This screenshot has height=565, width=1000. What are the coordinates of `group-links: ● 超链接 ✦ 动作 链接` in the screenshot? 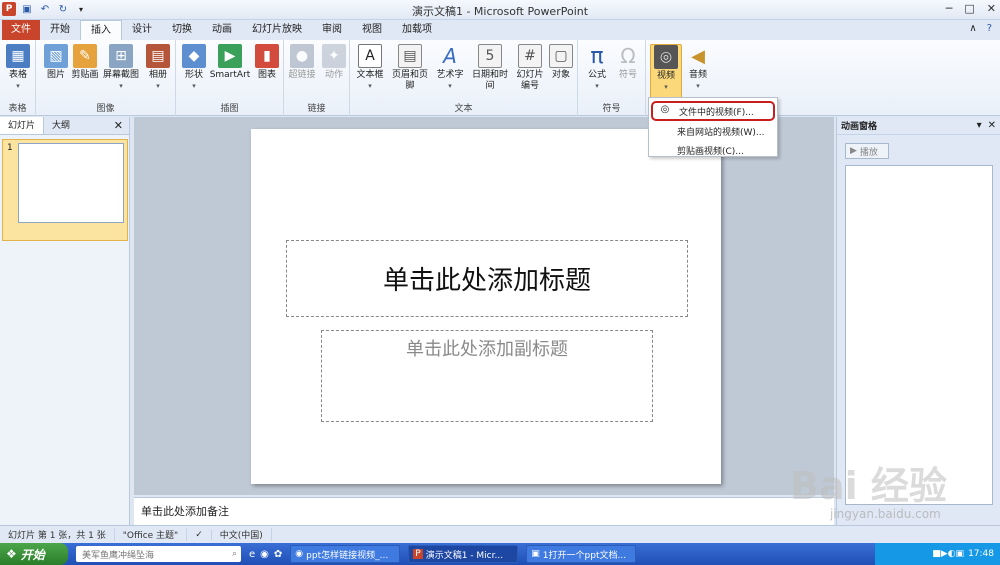 It's located at (317, 78).